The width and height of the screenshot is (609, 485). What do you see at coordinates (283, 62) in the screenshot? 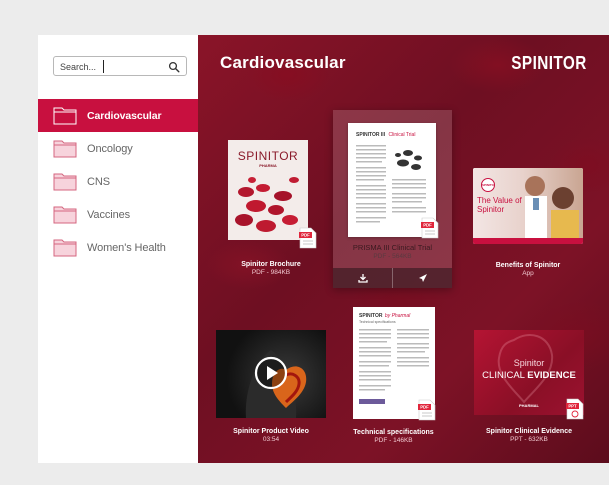
I see `page-title: Cardiovascular` at bounding box center [283, 62].